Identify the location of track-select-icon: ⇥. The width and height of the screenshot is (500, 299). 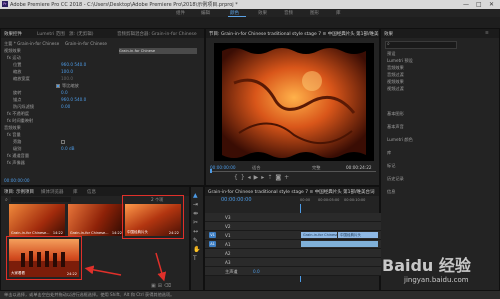
(198, 204).